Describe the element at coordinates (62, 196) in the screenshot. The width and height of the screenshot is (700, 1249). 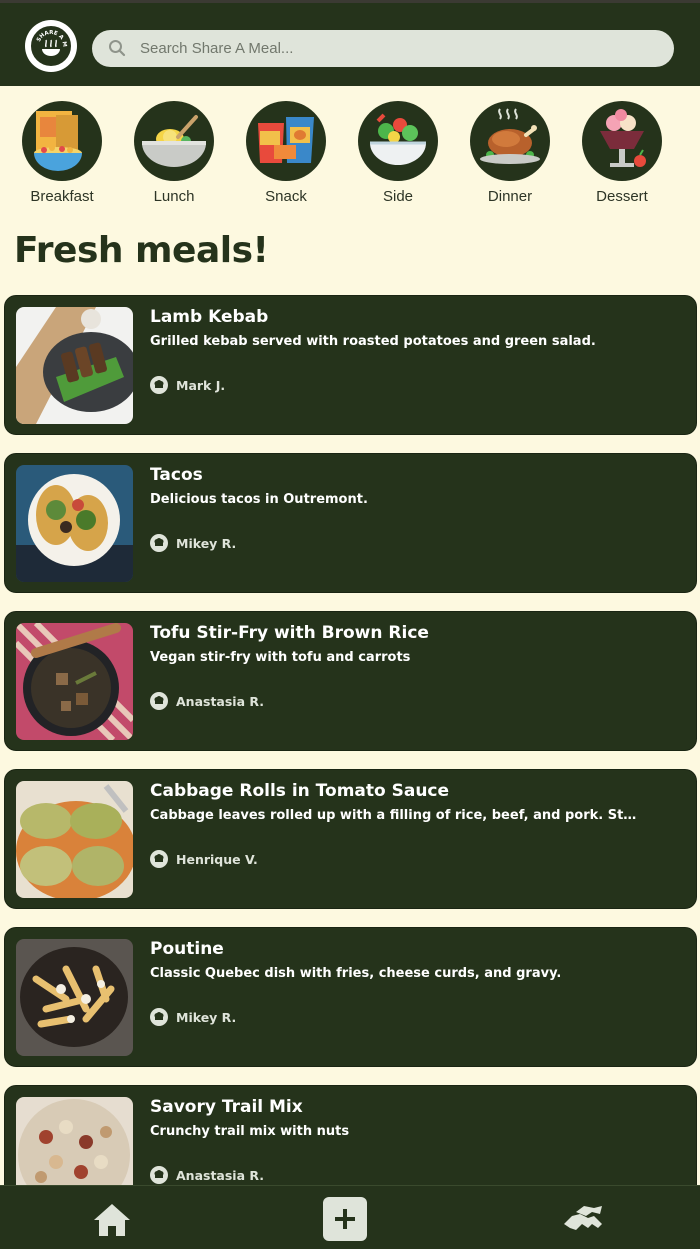
I see `category-label: Breakfast` at that location.